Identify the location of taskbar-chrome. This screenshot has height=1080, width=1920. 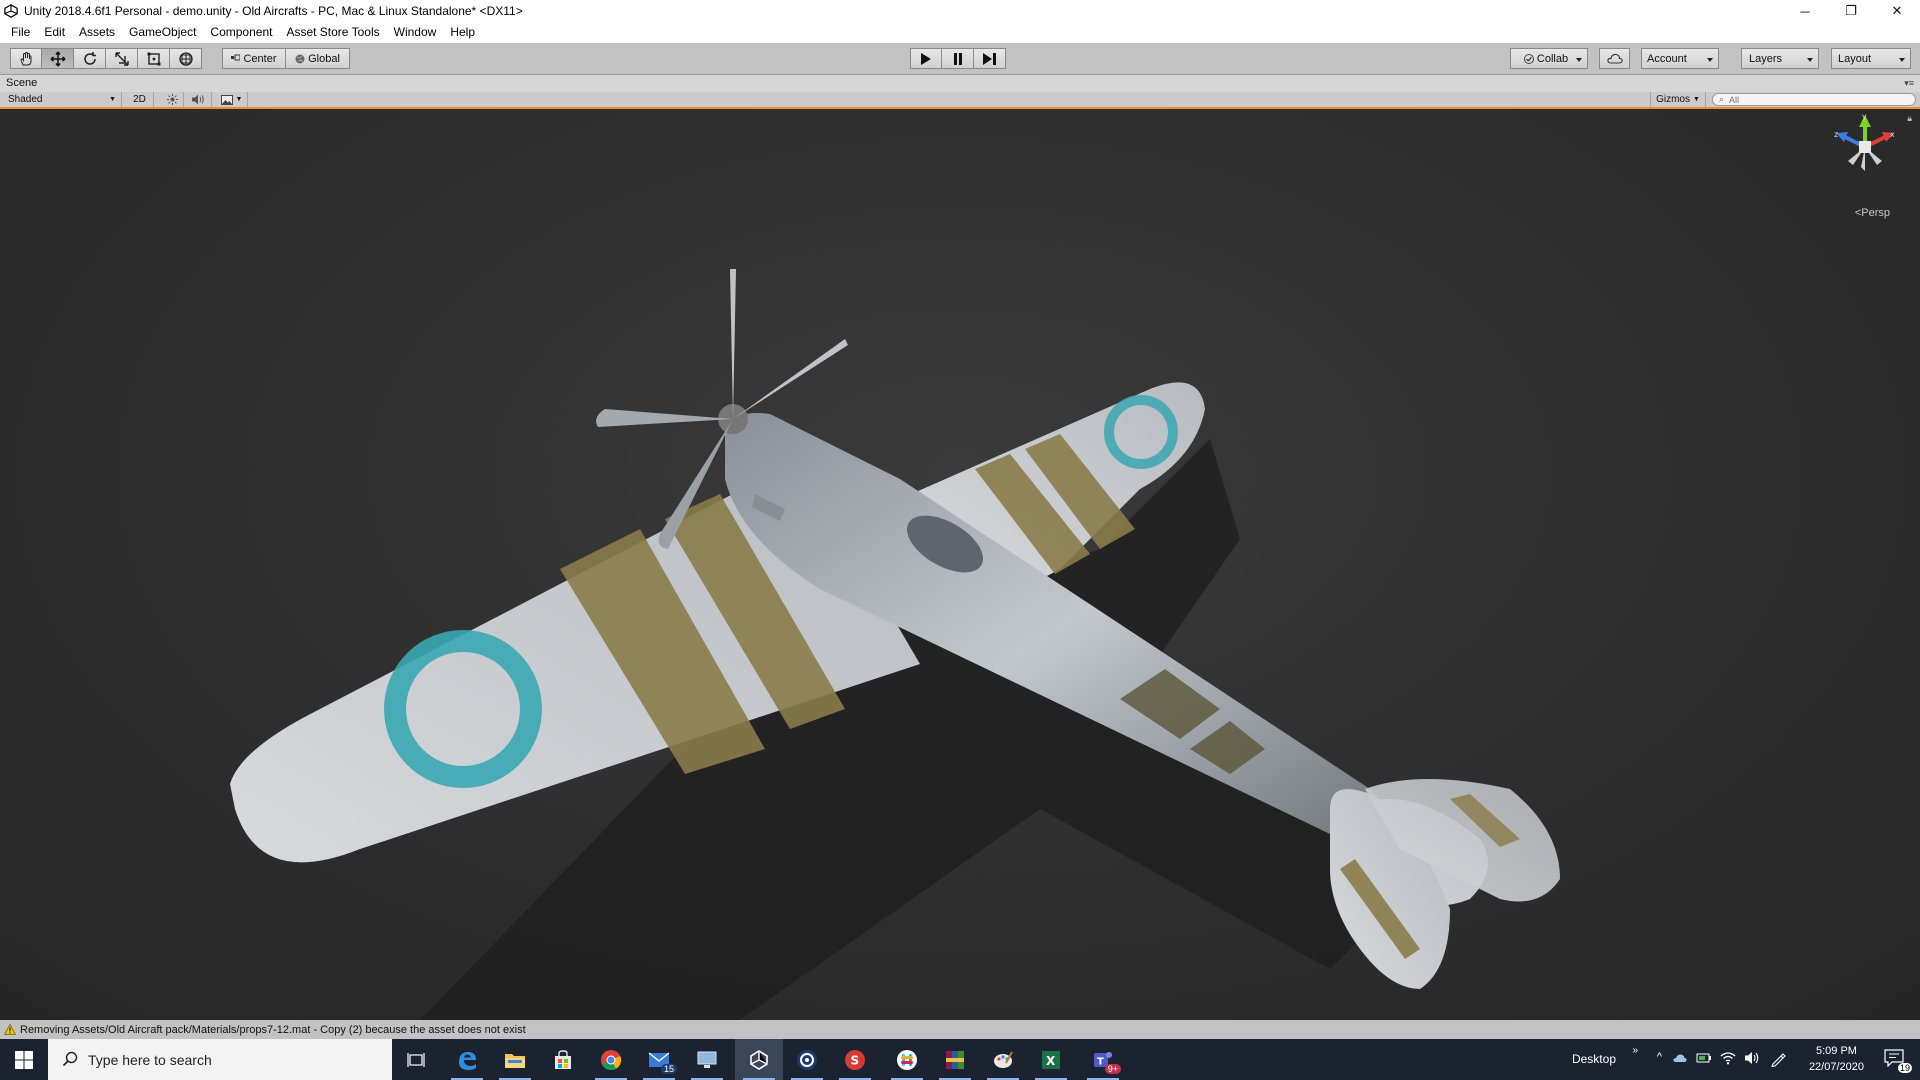
(611, 1059).